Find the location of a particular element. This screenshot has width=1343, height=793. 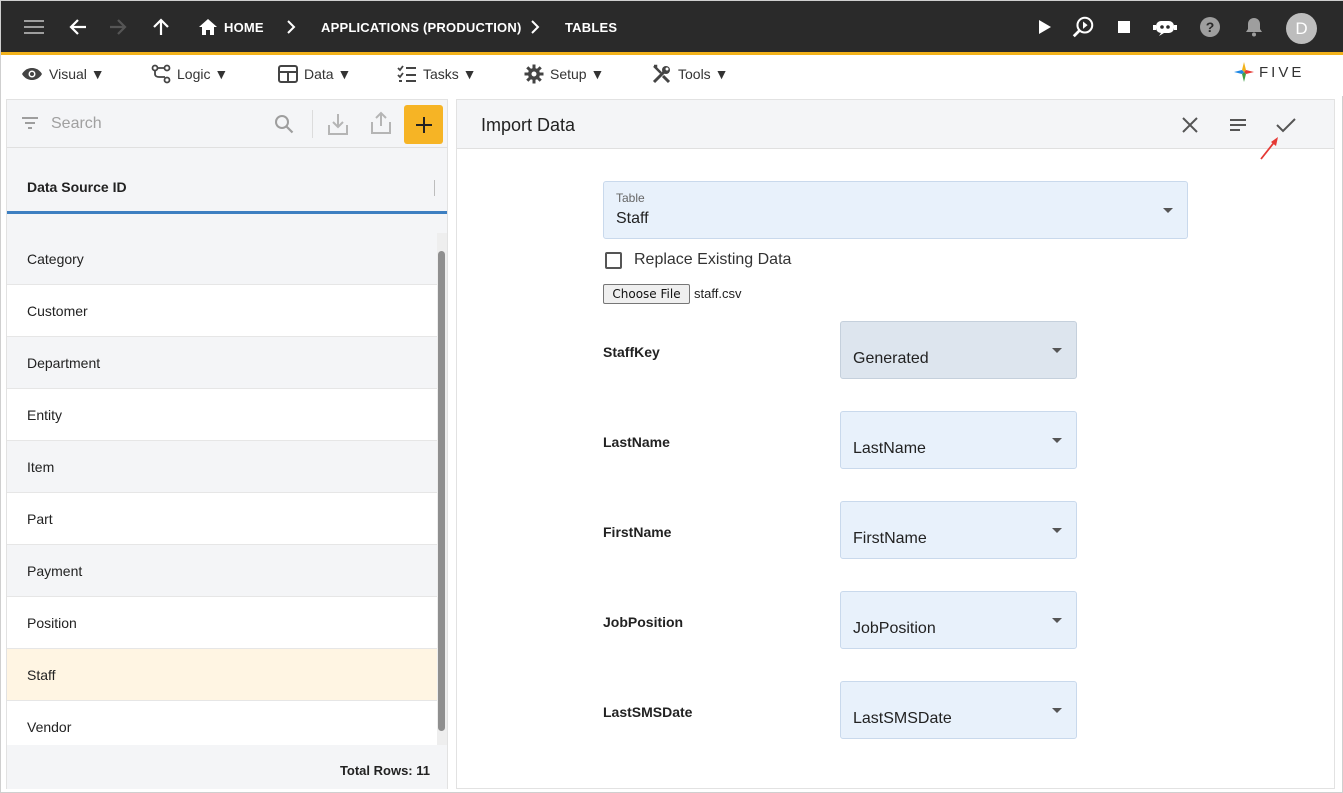

tasks-icon is located at coordinates (406, 73).